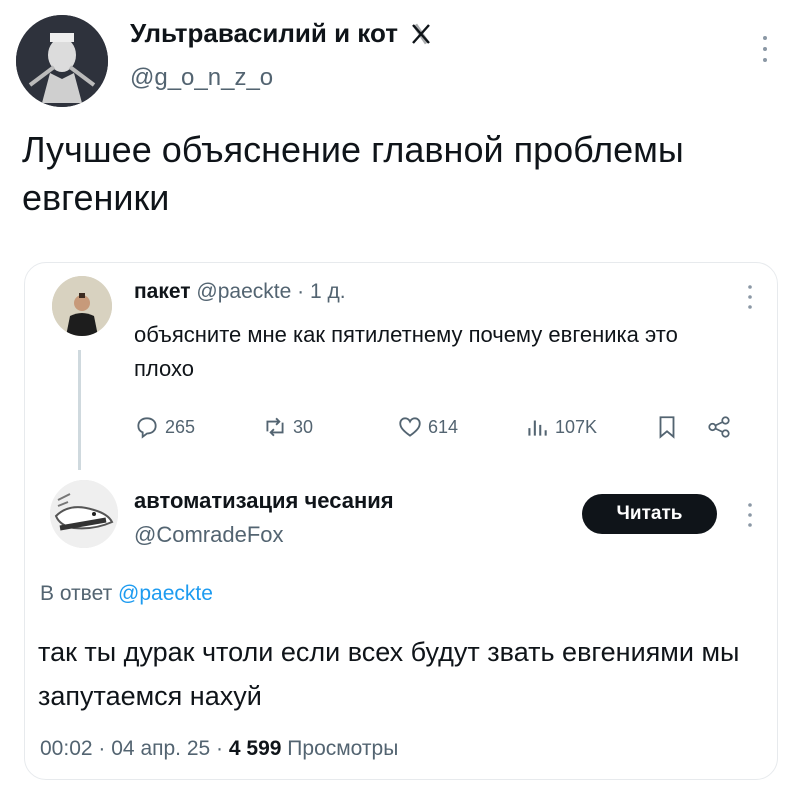  I want to click on reply-context: В ответ @paeckte, so click(126, 594).